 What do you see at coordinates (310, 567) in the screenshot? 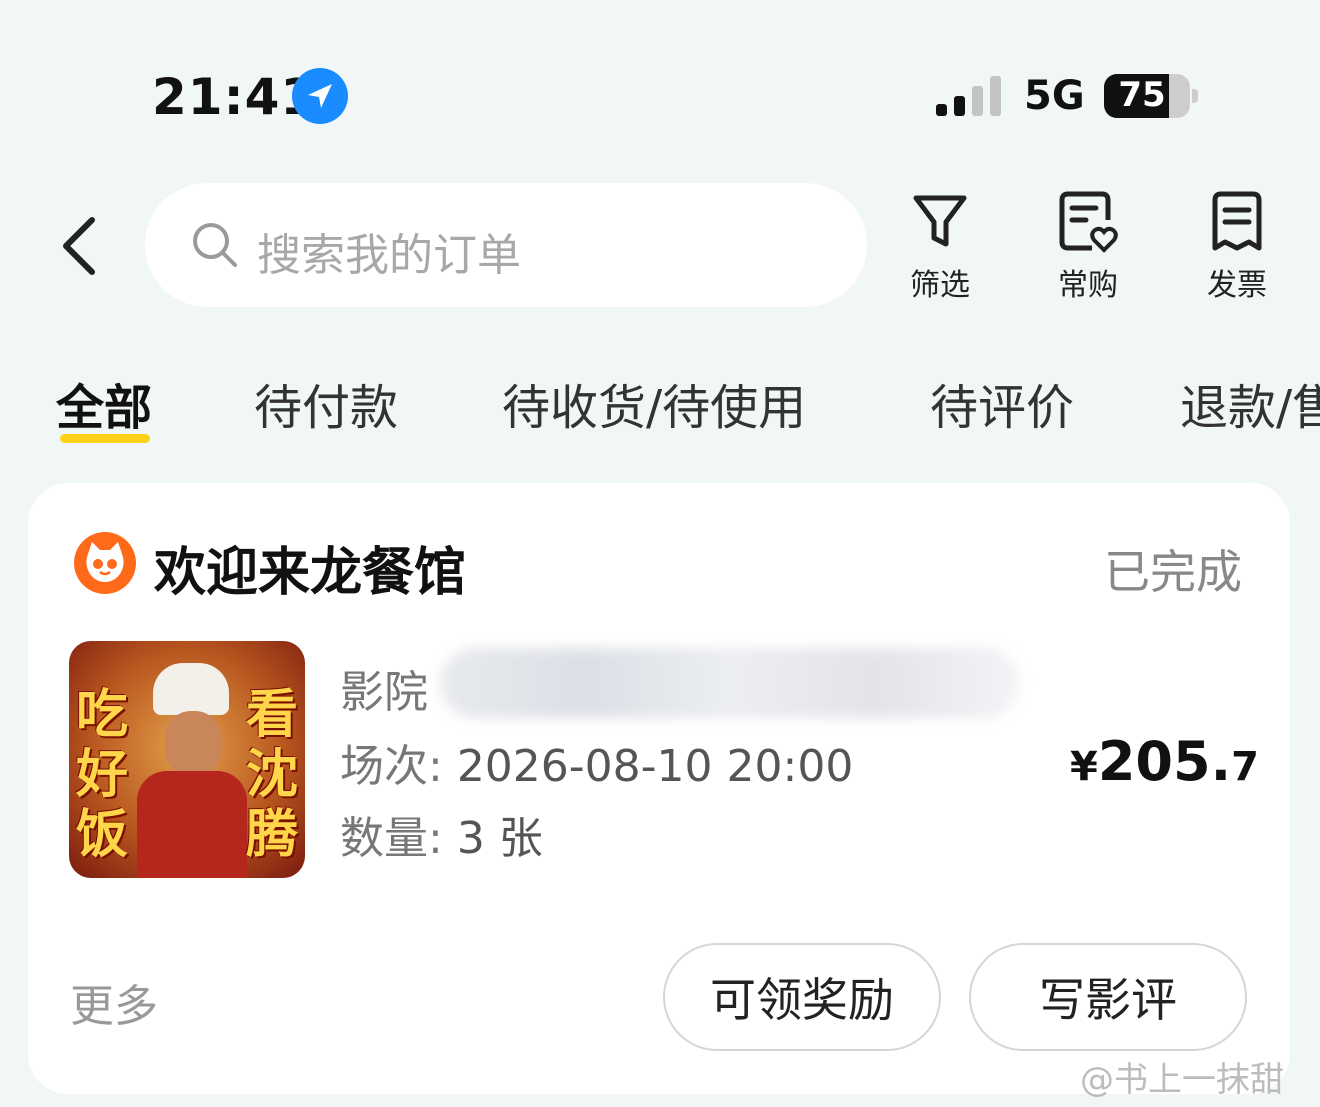
I see `shop-name: 欢迎来龙餐馆` at bounding box center [310, 567].